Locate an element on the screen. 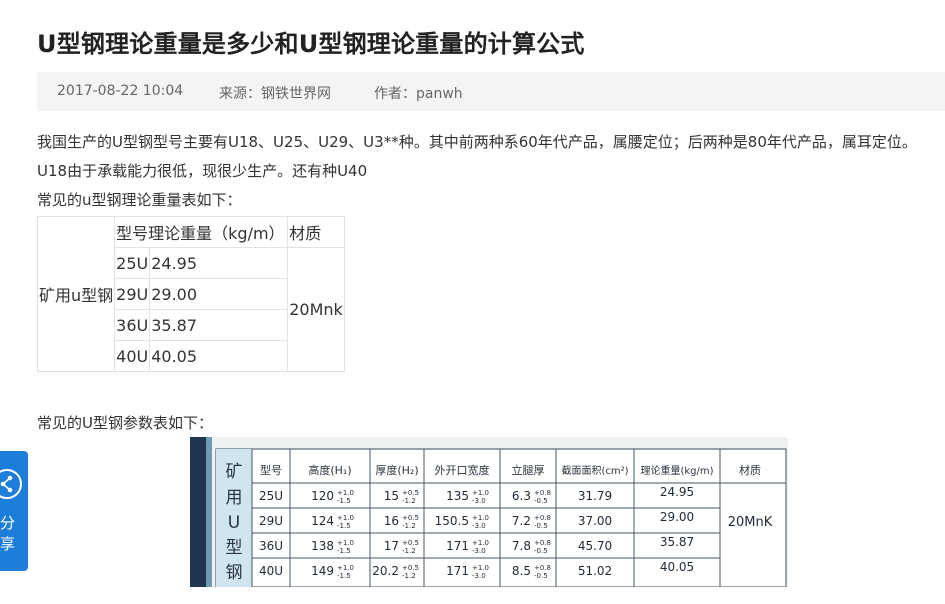 This screenshot has height=604, width=945. weight-table-lead: 常见的u型钢理论重量表如下： is located at coordinates (139, 200).